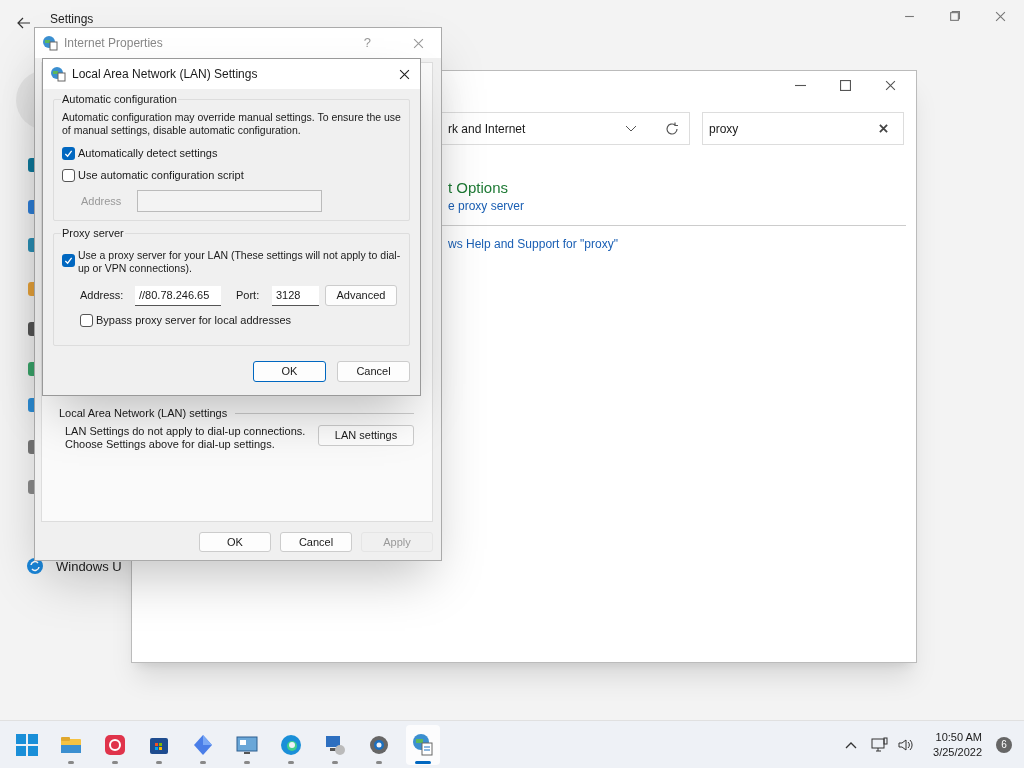 Image resolution: width=1024 pixels, height=768 pixels. Describe the element at coordinates (957, 752) in the screenshot. I see `date-text: 3/25/2022` at that location.